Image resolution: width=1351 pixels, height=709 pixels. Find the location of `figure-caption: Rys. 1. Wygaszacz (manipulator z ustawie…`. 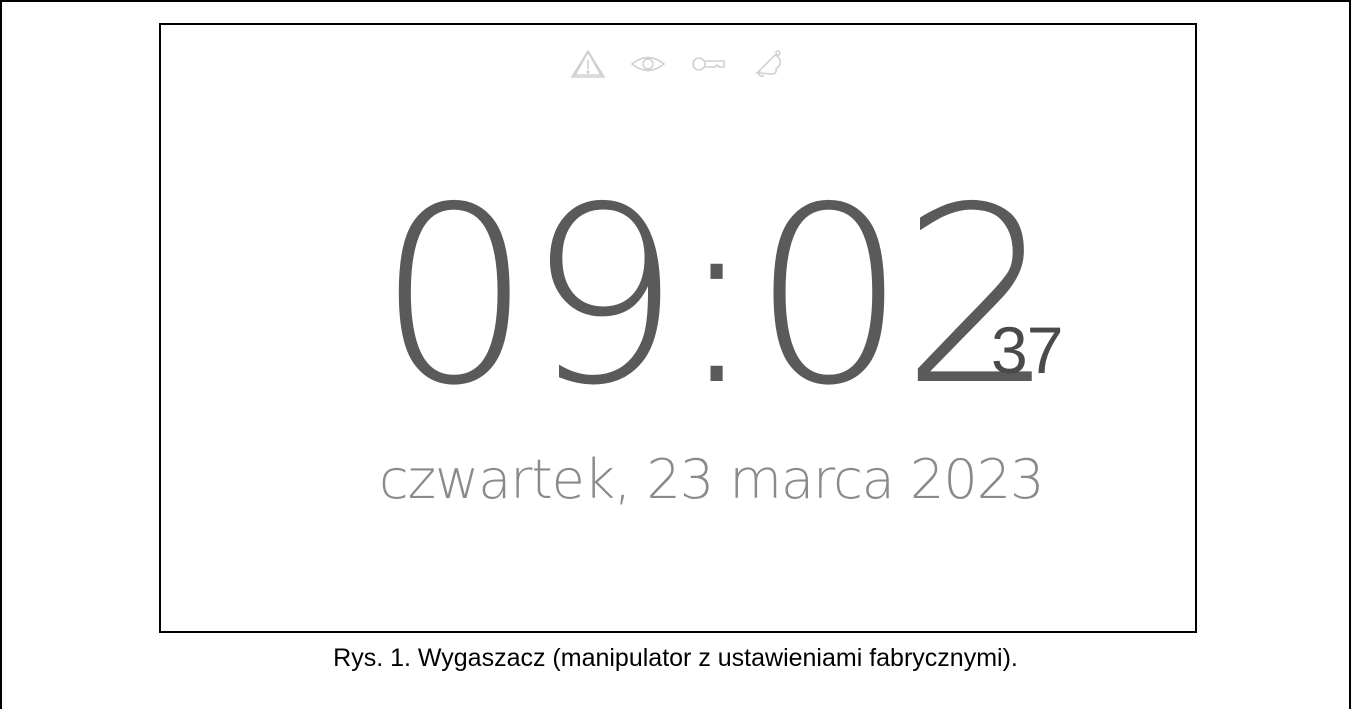

figure-caption: Rys. 1. Wygaszacz (manipulator z ustawie… is located at coordinates (675, 658).